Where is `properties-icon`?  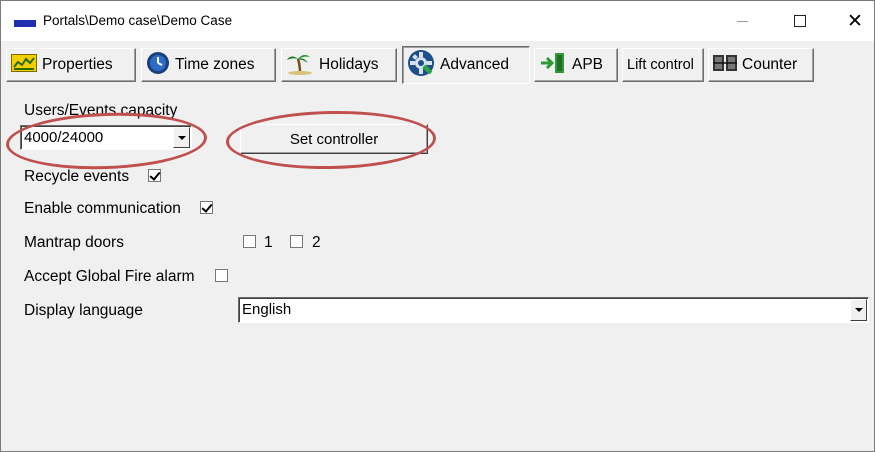 properties-icon is located at coordinates (24, 65).